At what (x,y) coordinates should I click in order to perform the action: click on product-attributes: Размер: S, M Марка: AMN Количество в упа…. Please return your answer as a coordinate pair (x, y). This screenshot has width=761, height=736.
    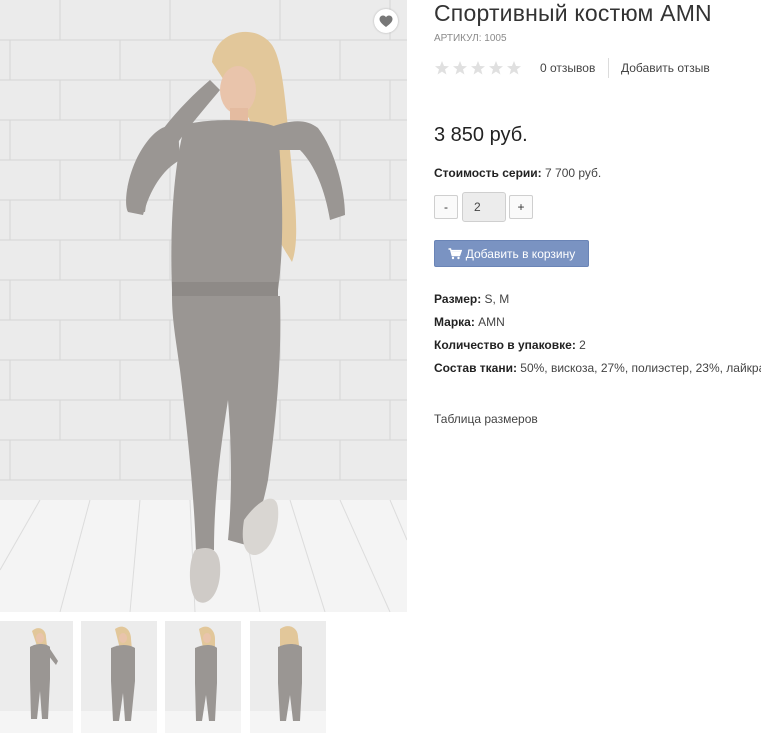
    Looking at the image, I should click on (597, 337).